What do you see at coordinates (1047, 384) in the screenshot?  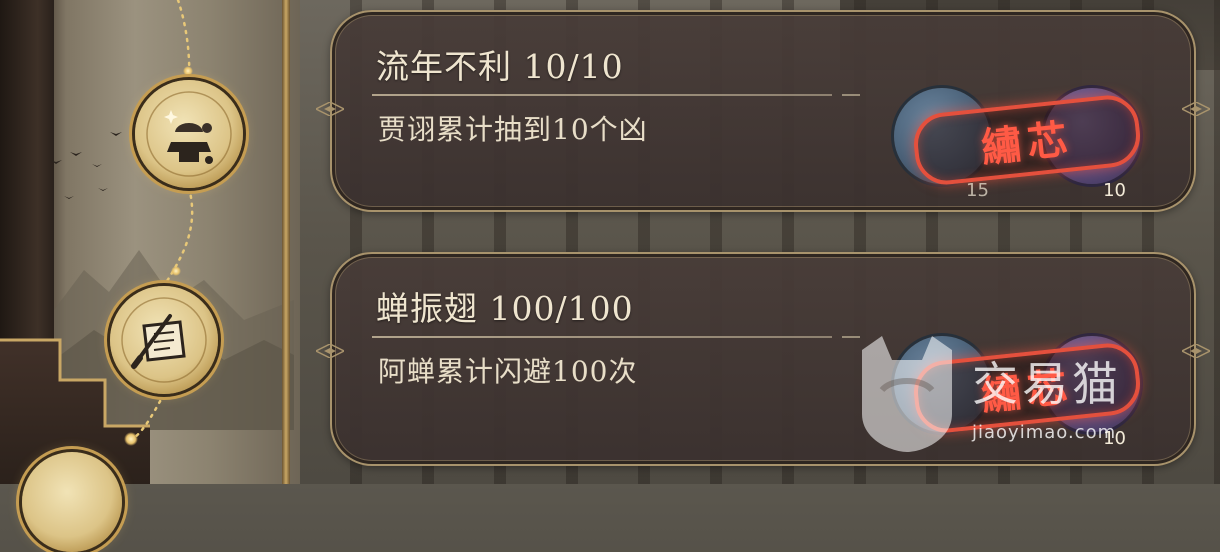 I see `watermark-brand: 交易猫` at bounding box center [1047, 384].